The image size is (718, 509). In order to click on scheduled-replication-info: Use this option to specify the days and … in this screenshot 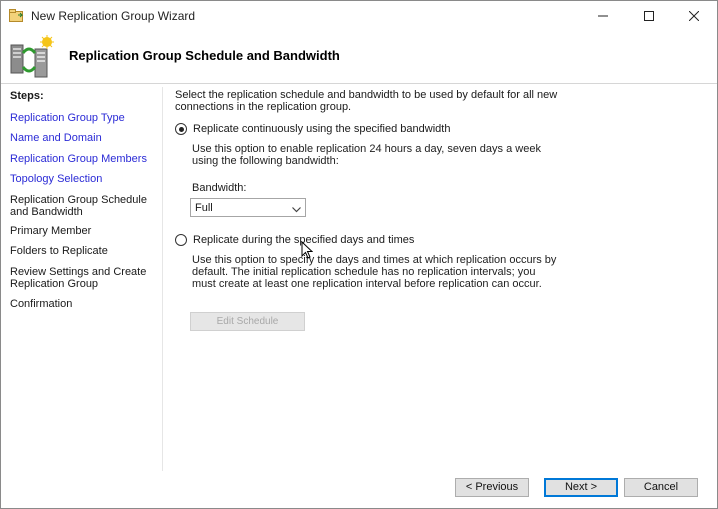, I will do `click(374, 272)`.